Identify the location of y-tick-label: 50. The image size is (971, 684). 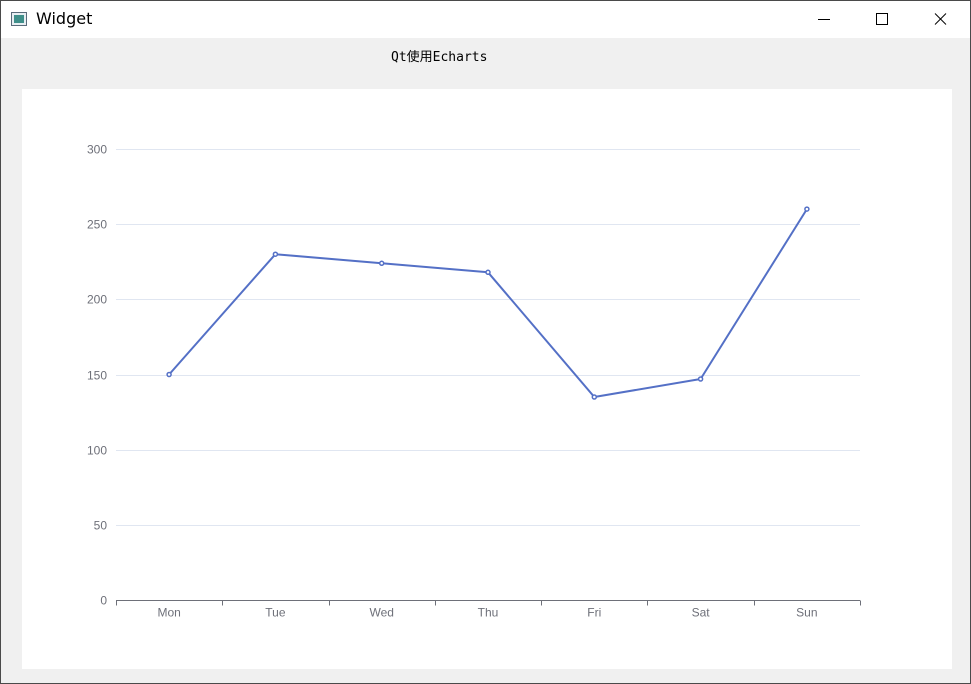
(101, 526).